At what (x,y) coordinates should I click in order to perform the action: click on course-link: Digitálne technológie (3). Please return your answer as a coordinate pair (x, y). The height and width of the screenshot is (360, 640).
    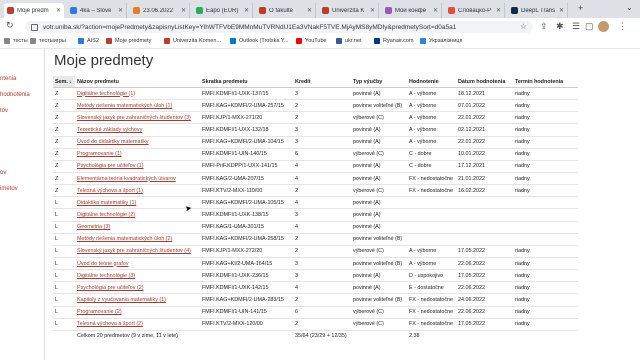
    Looking at the image, I should click on (106, 276).